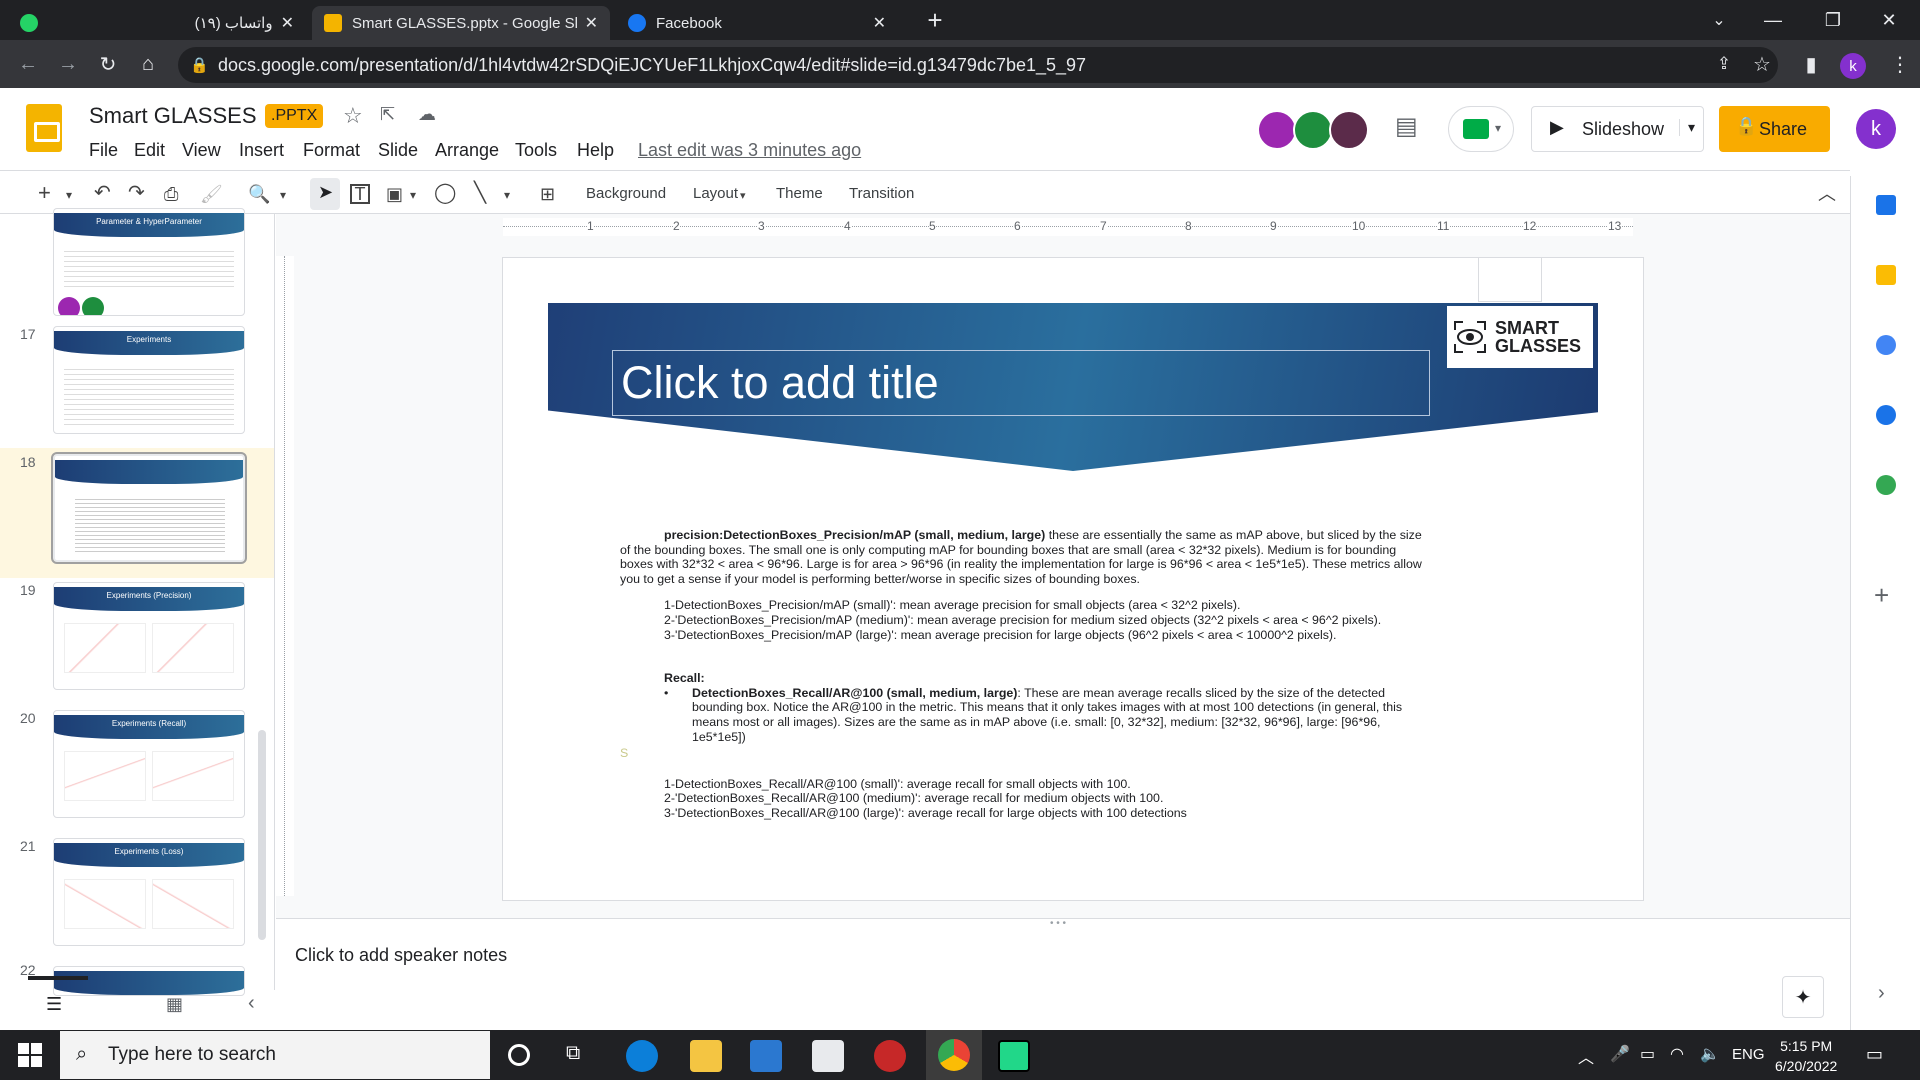 This screenshot has width=1920, height=1080. What do you see at coordinates (480, 192) in the screenshot?
I see `line-icon: ╲` at bounding box center [480, 192].